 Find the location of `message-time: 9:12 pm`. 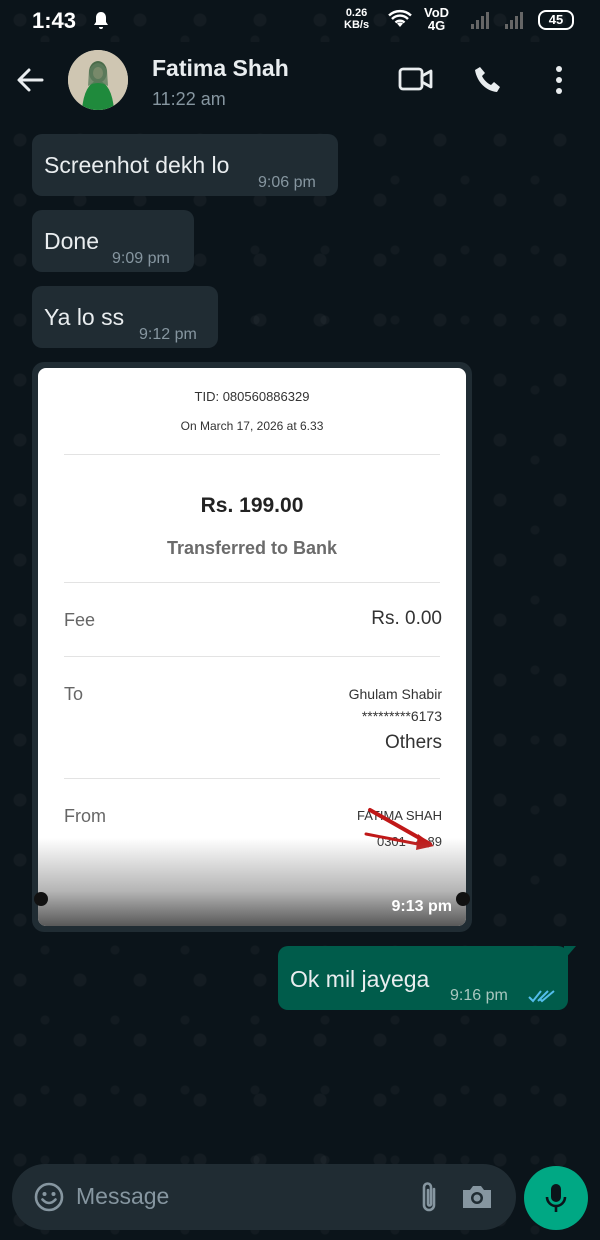

message-time: 9:12 pm is located at coordinates (168, 334).